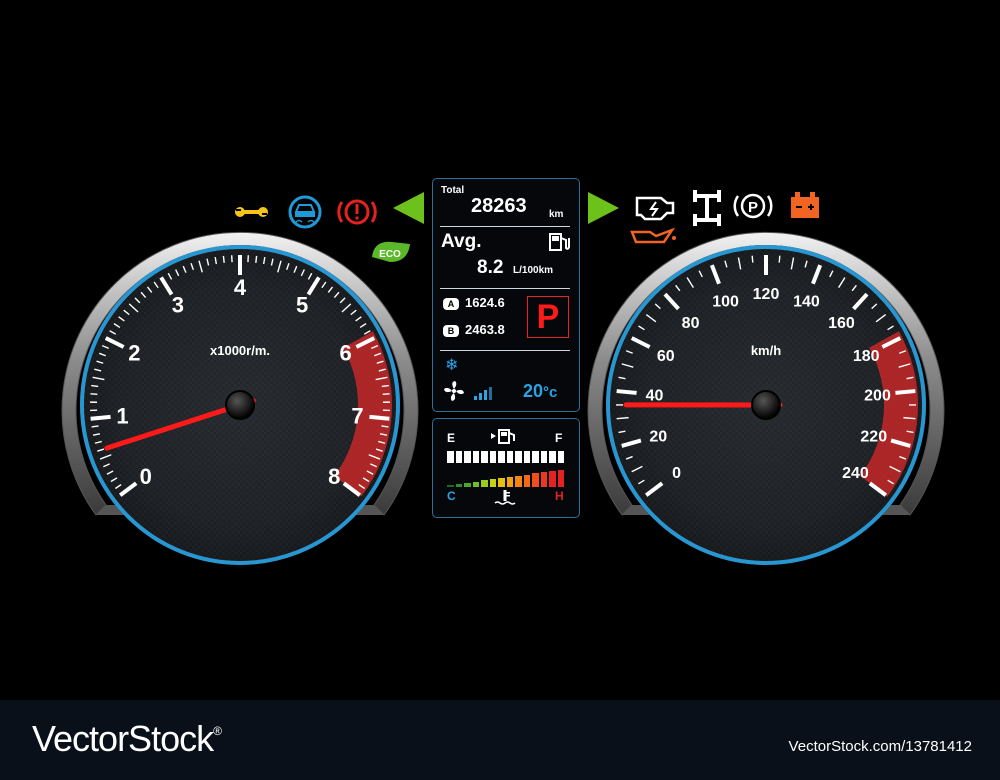 This screenshot has height=780, width=1000. What do you see at coordinates (653, 235) in the screenshot?
I see `oil-pressure-icon` at bounding box center [653, 235].